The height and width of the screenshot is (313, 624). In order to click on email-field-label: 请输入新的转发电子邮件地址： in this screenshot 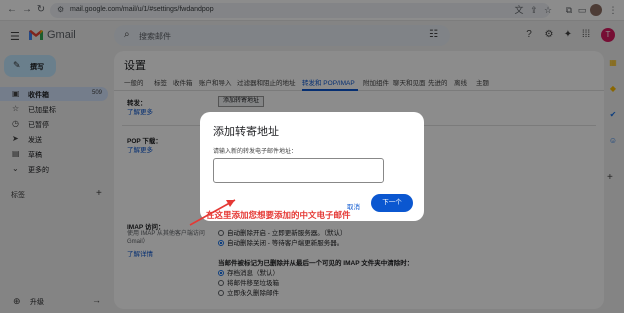, I will do `click(255, 152)`.